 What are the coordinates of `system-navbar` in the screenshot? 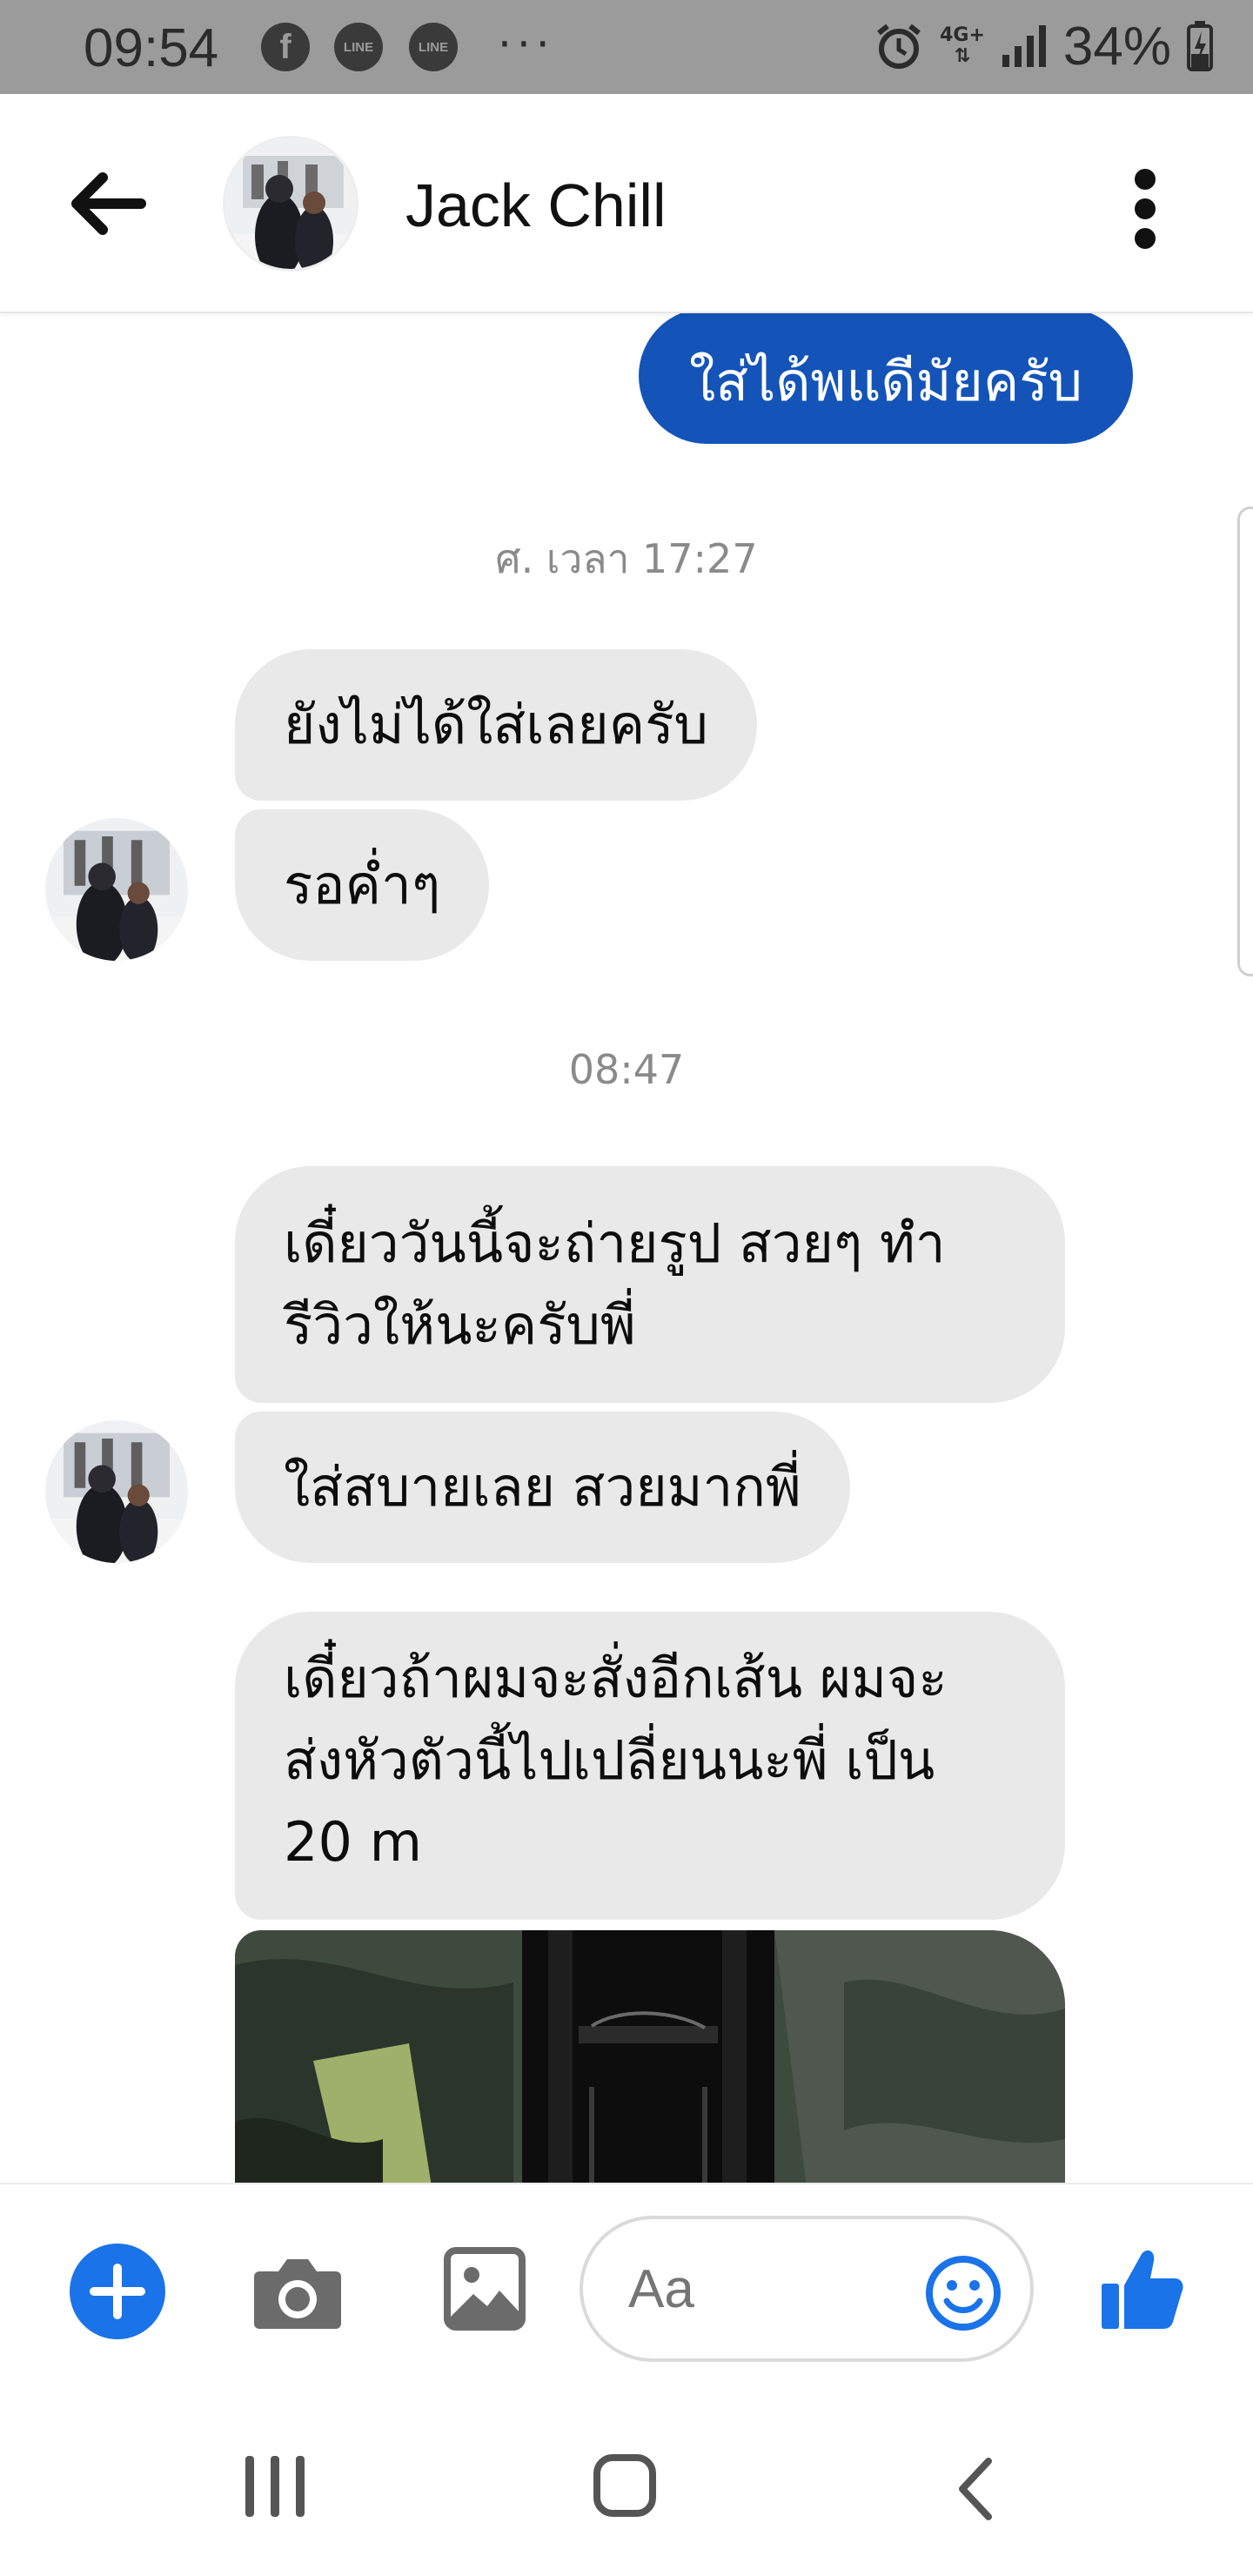 It's located at (626, 2482).